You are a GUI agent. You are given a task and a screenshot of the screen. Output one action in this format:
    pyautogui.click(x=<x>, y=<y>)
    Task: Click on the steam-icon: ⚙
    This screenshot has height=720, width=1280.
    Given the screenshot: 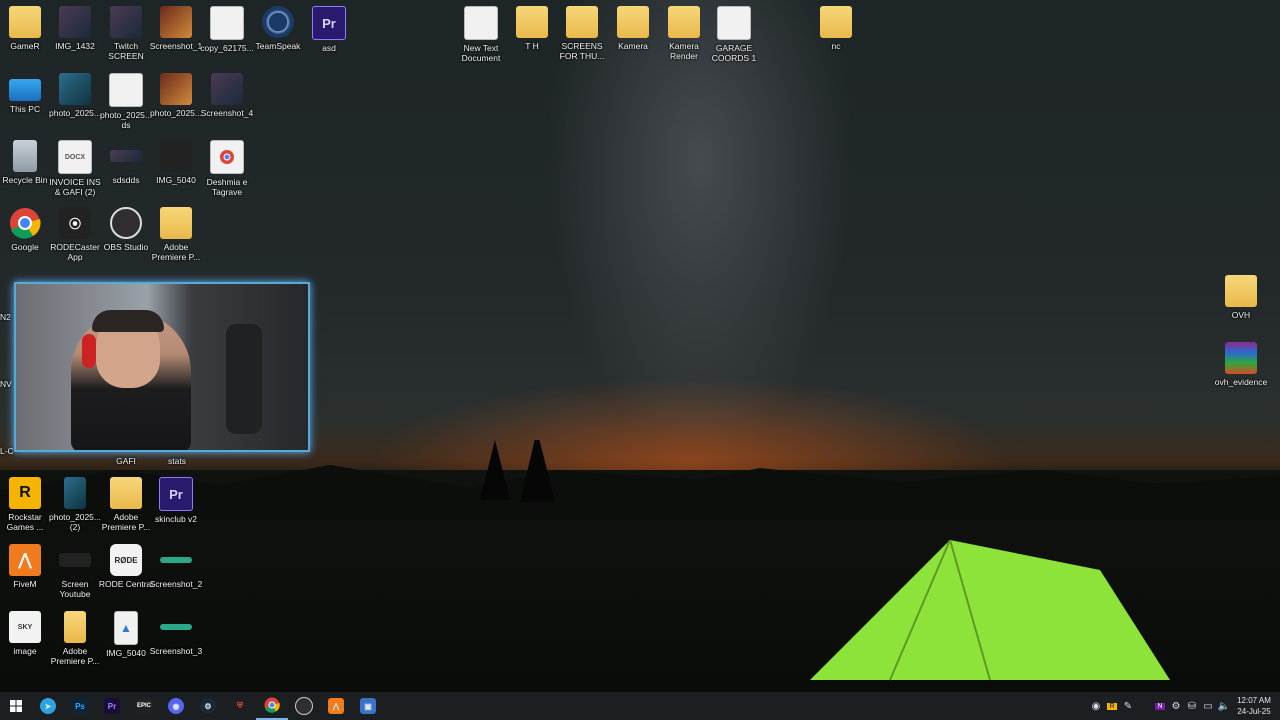 What is the action you would take?
    pyautogui.click(x=208, y=706)
    